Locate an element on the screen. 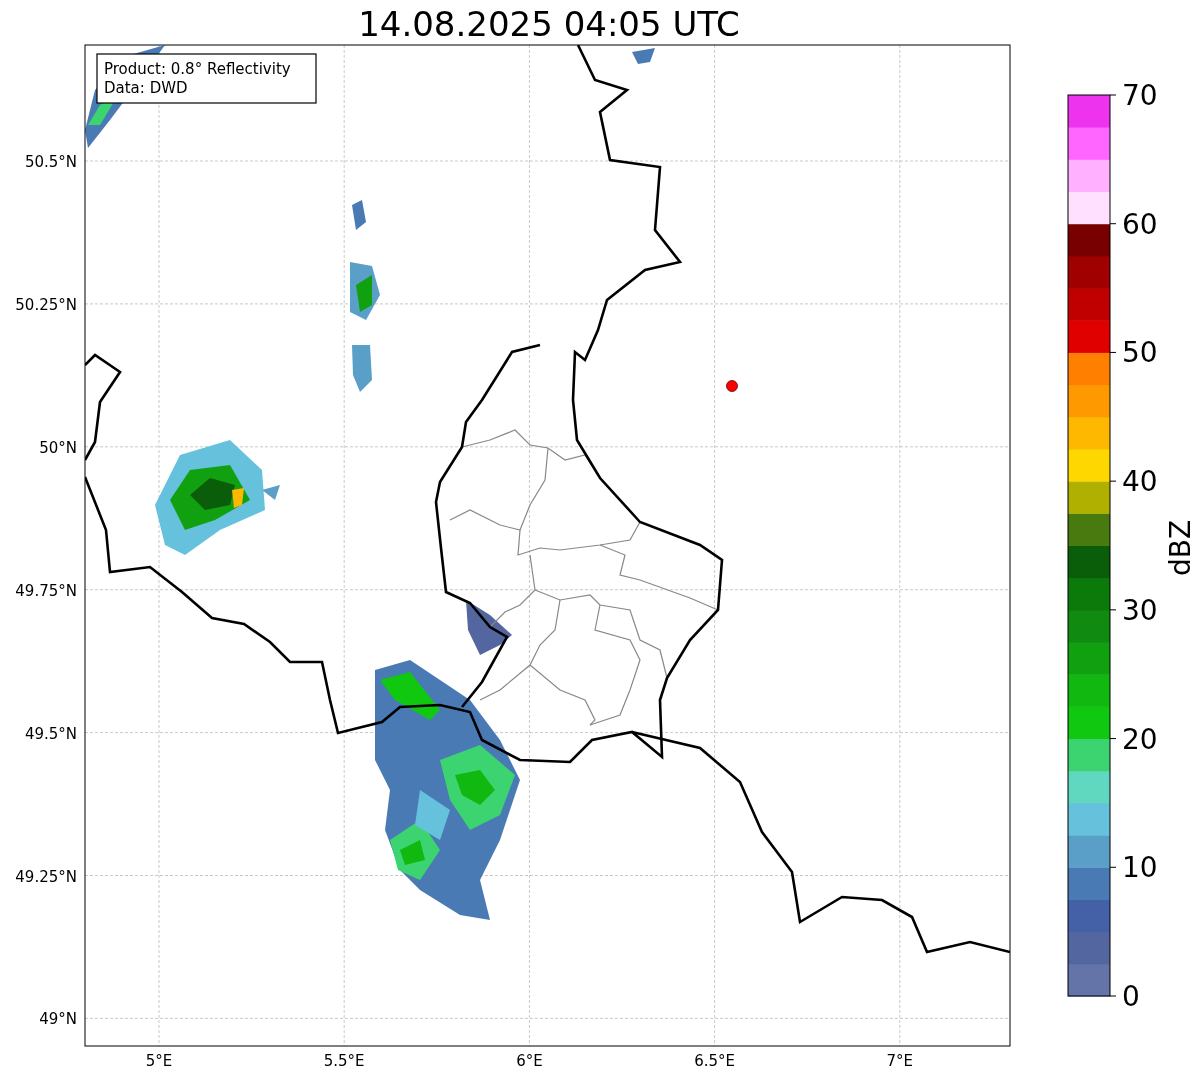  latitude-label: 50°N is located at coordinates (58, 447).